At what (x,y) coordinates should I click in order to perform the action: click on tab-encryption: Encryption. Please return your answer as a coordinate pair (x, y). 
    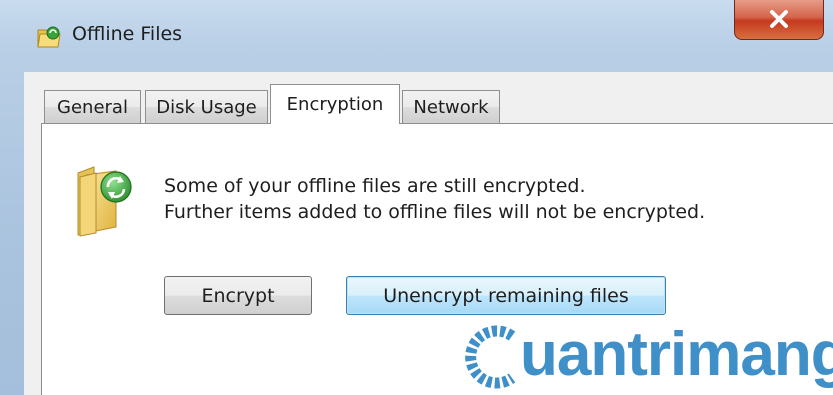
    Looking at the image, I should click on (335, 104).